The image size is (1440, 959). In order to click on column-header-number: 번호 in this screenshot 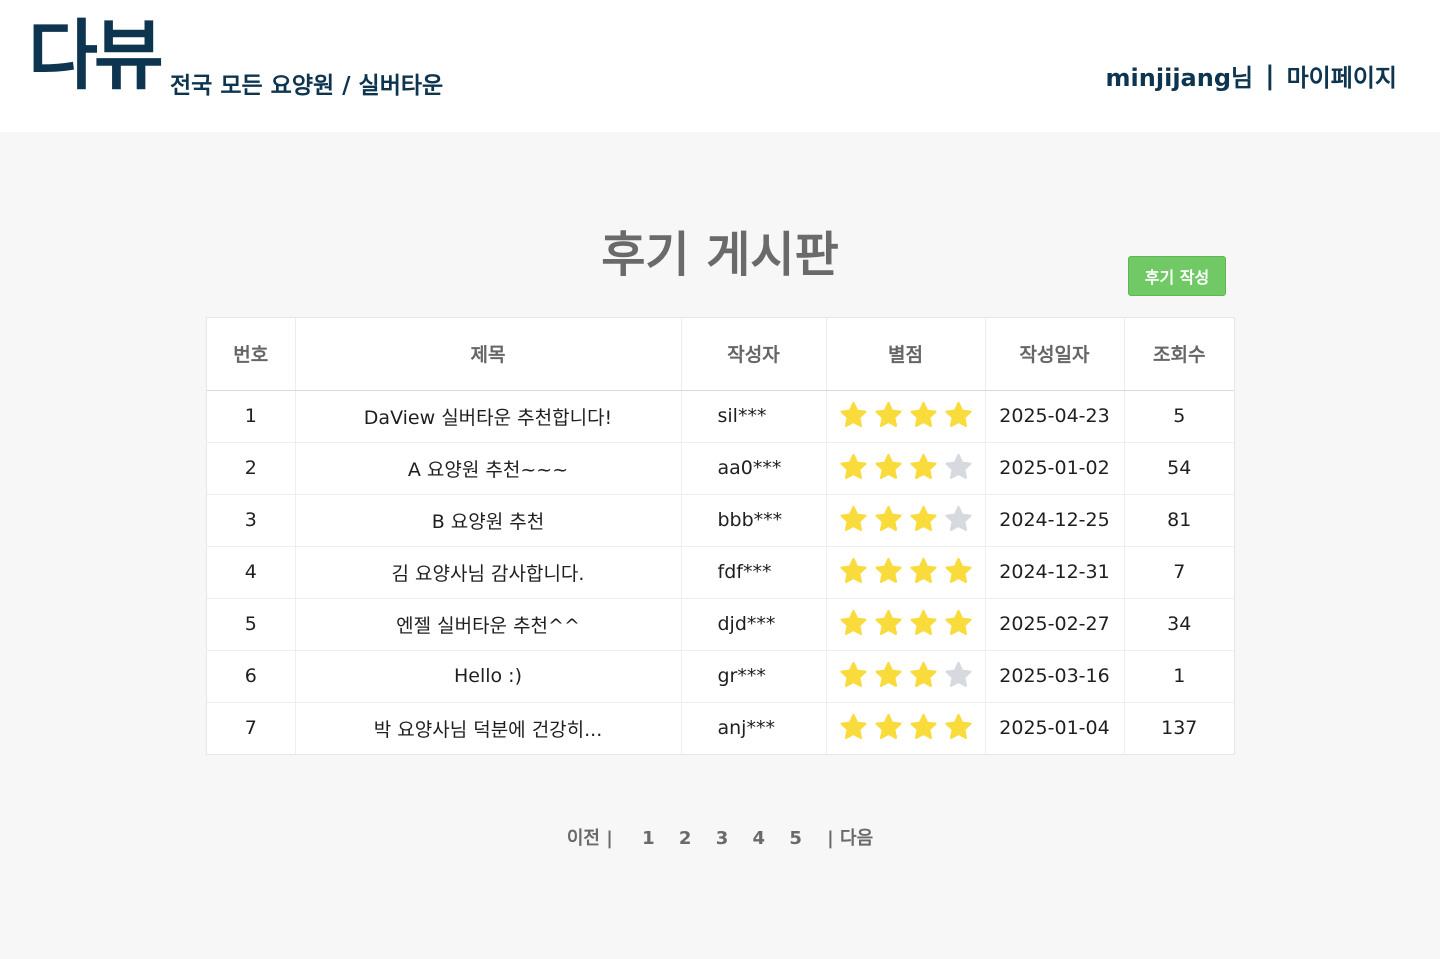, I will do `click(251, 354)`.